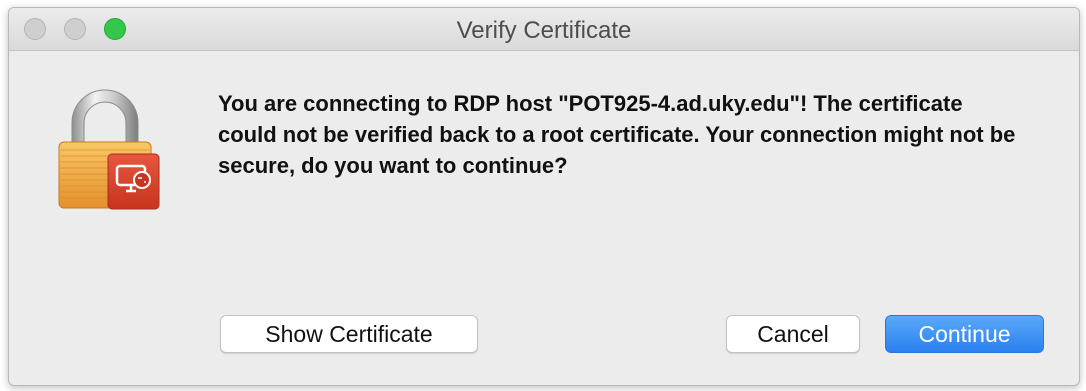 This screenshot has width=1086, height=391. I want to click on cancel-button: Cancel, so click(793, 334).